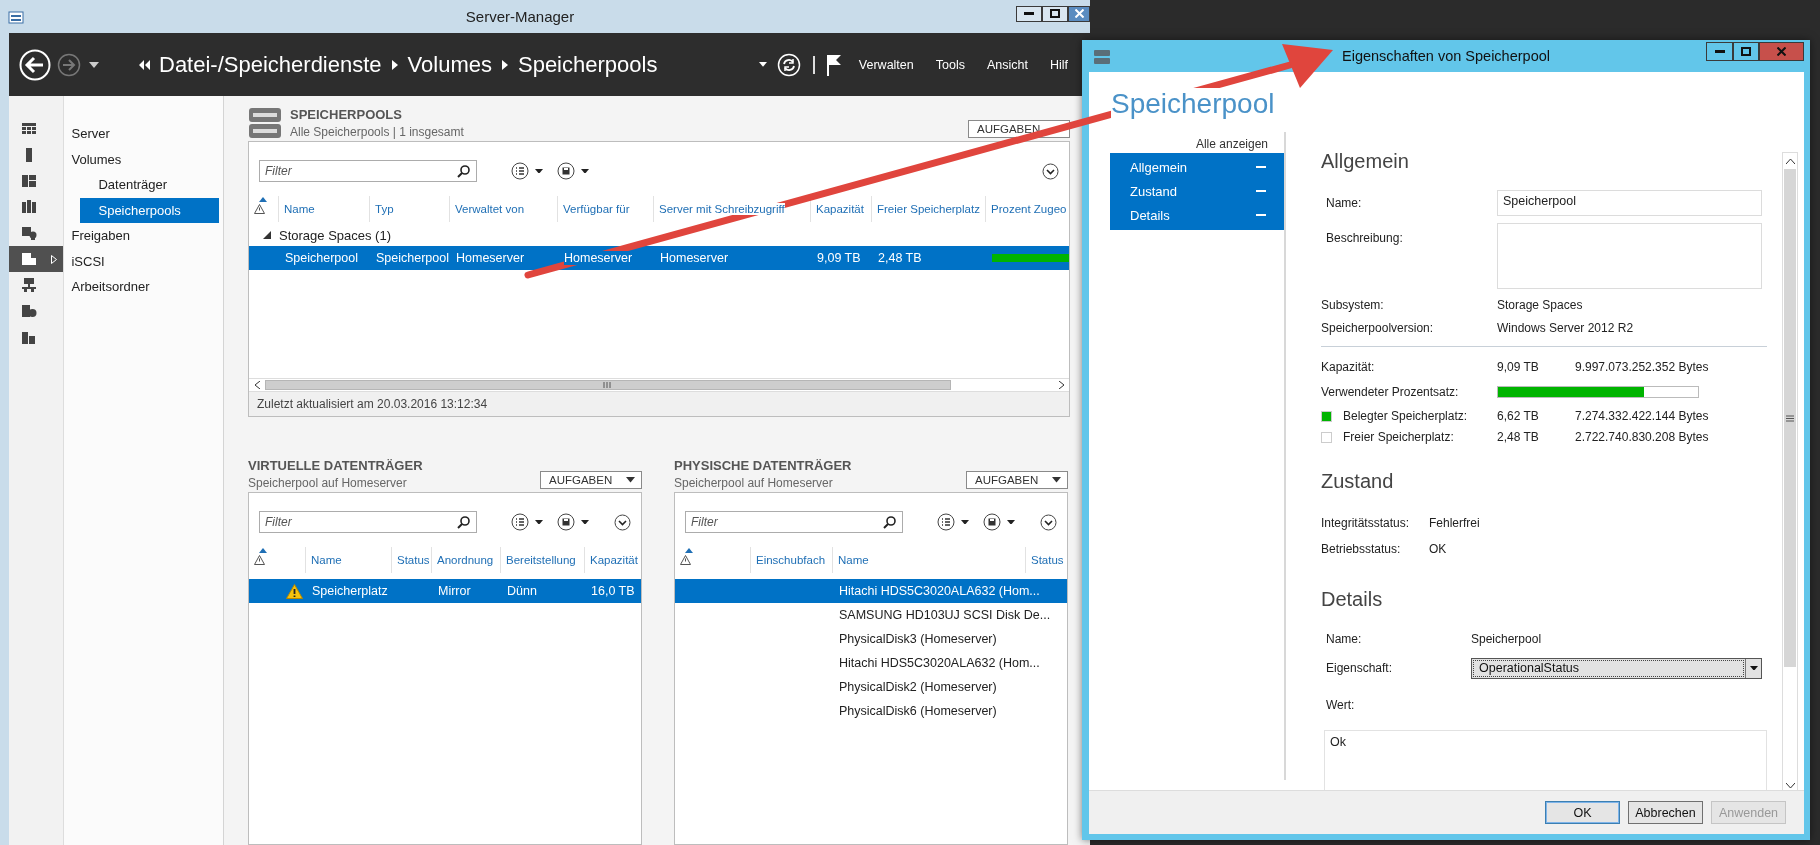  What do you see at coordinates (1353, 305) in the screenshot?
I see `field-label: Subsystem:` at bounding box center [1353, 305].